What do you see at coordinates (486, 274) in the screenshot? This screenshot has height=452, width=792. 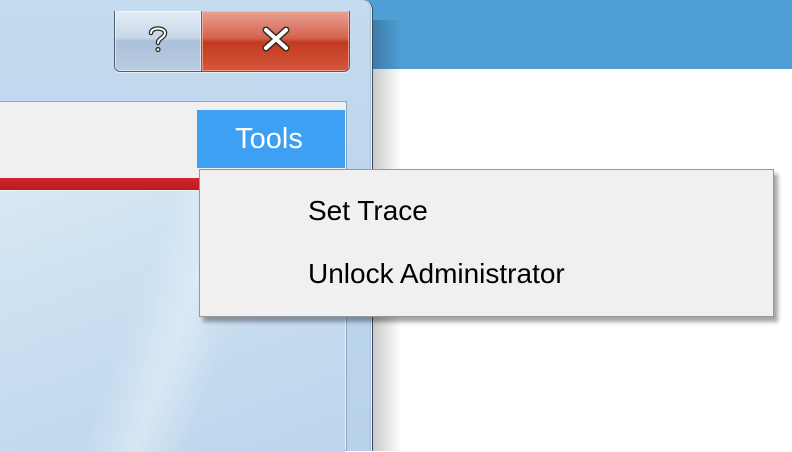 I see `menu-item-unlock-administrator: Unlock Administrator` at bounding box center [486, 274].